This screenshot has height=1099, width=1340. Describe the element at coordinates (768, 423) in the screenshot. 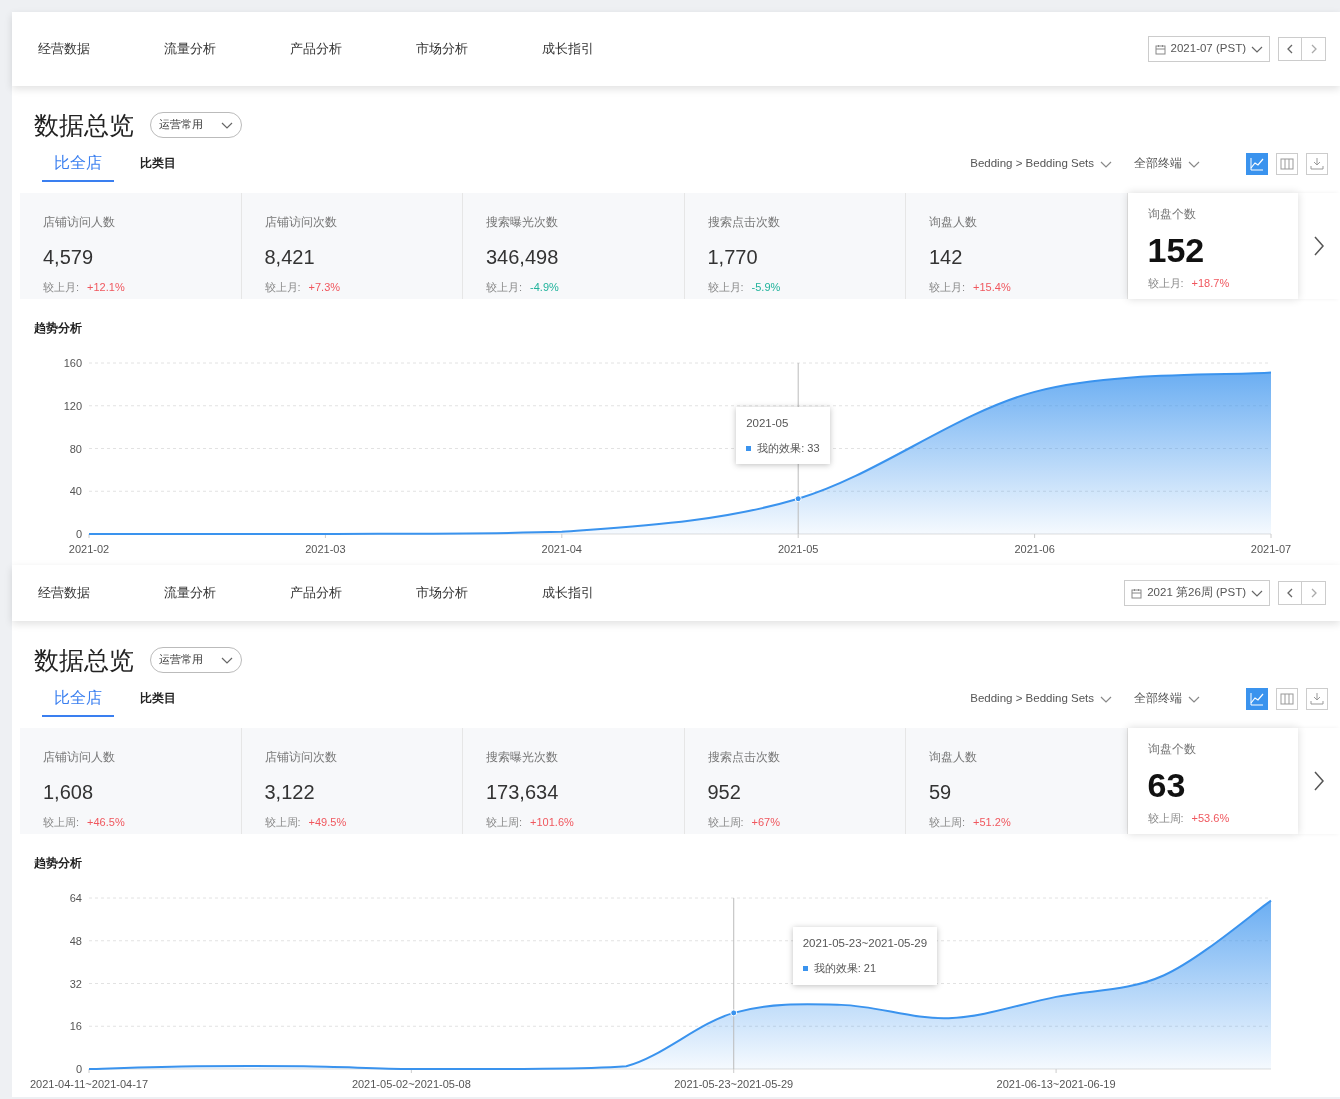

I see `tooltip-title: 2021-05` at that location.